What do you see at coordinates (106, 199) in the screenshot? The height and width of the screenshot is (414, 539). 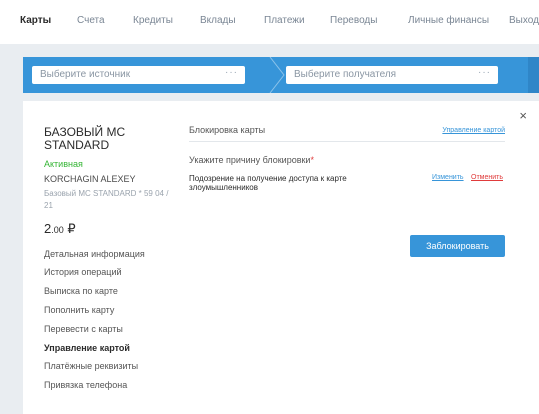 I see `card-product-info: Базовый MC STANDARD * 59 04 / 21` at bounding box center [106, 199].